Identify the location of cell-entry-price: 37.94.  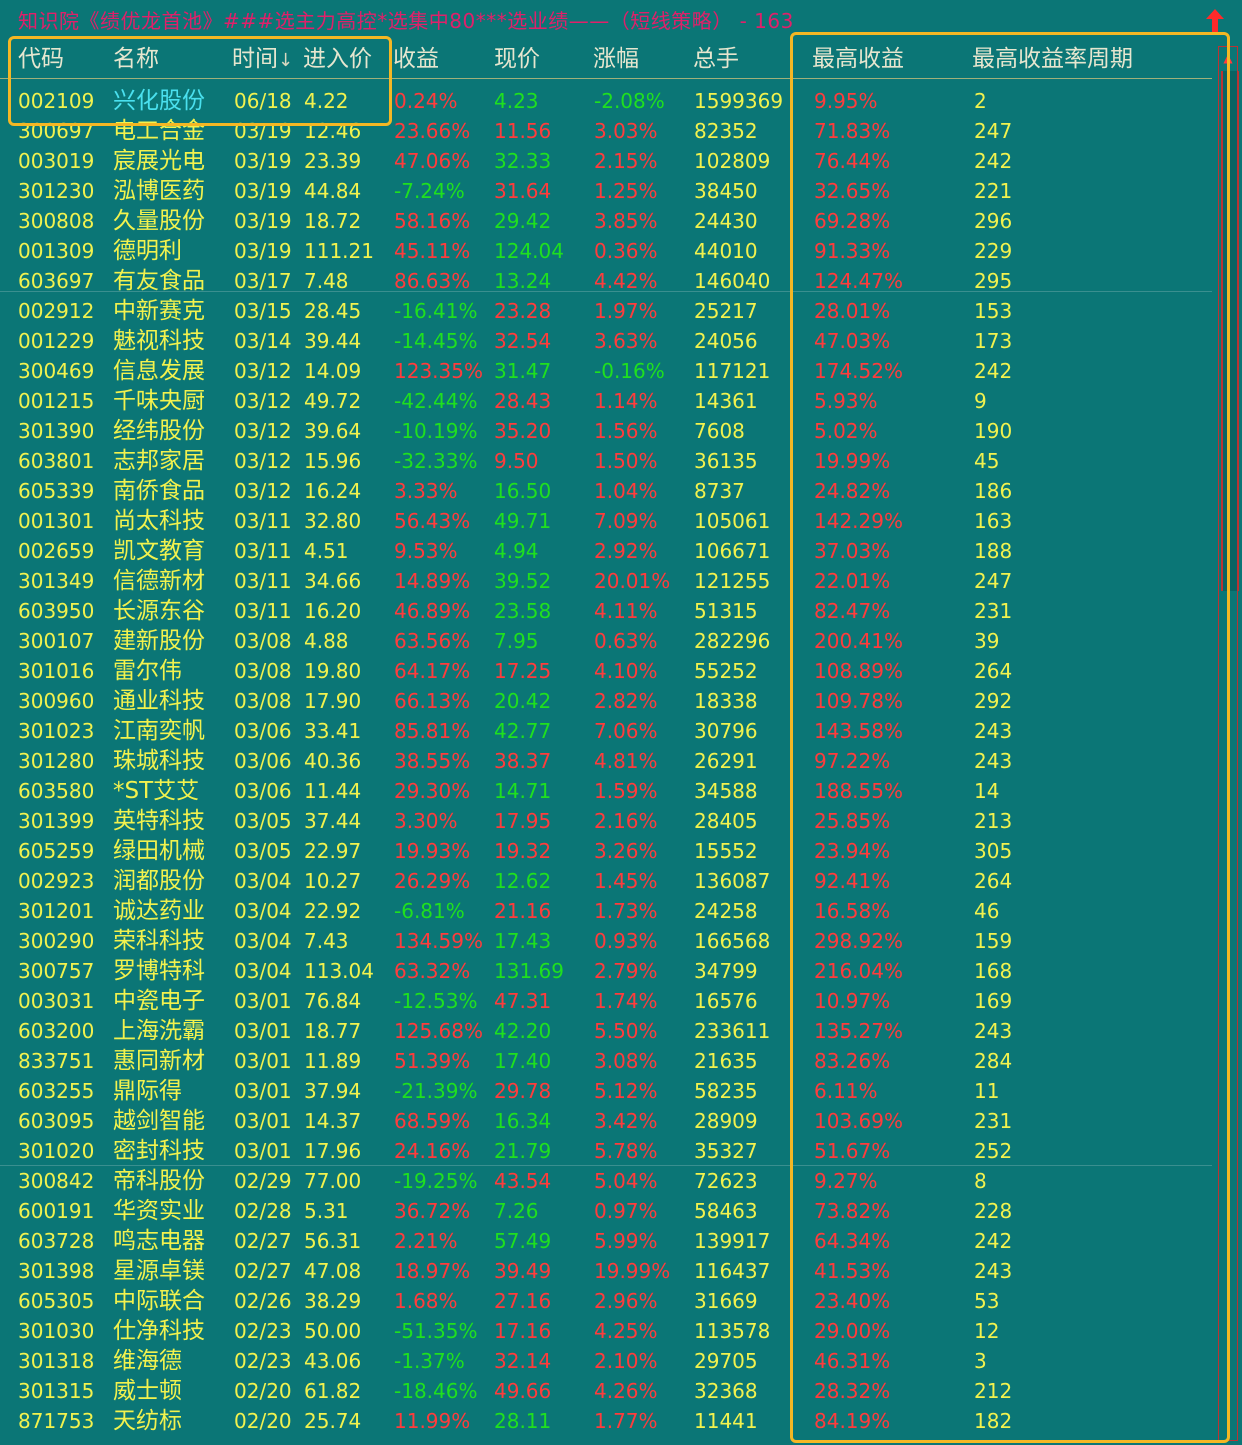
(333, 1091).